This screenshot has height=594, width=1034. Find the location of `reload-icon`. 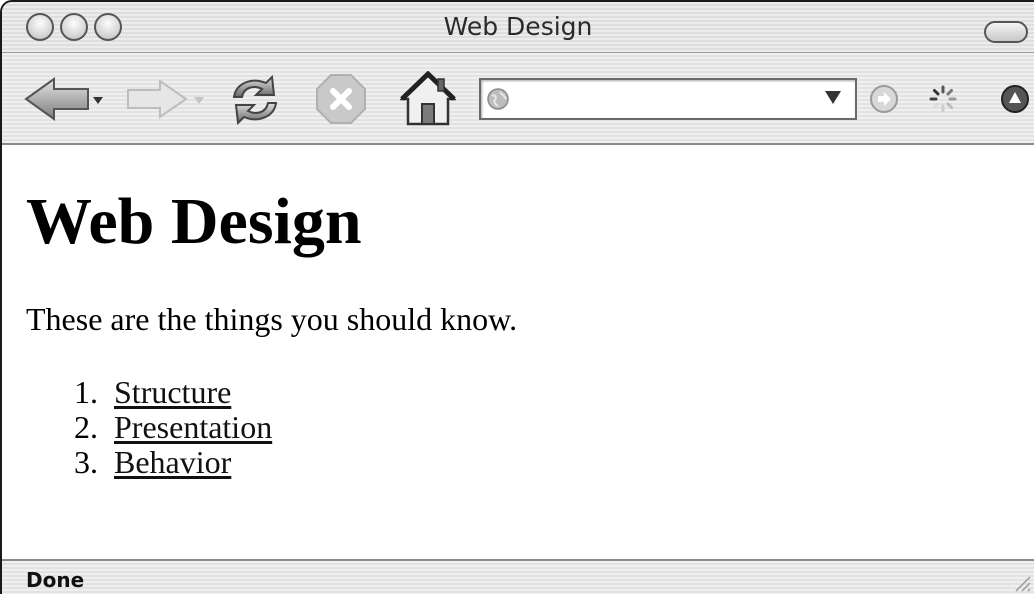

reload-icon is located at coordinates (255, 100).